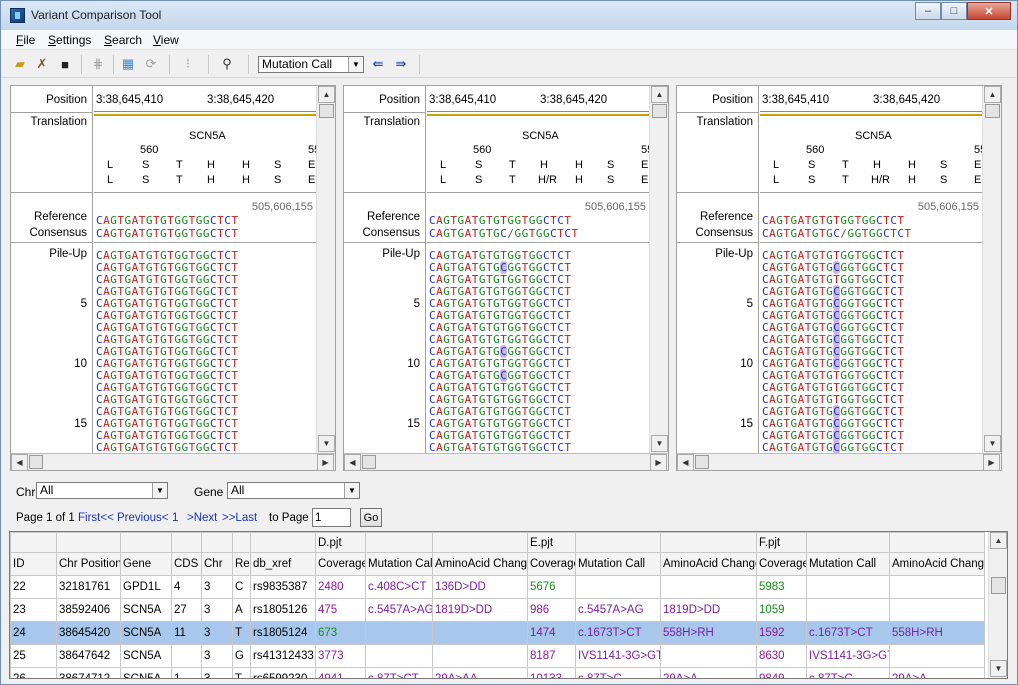  What do you see at coordinates (88, 564) in the screenshot?
I see `column-header: Chr Position` at bounding box center [88, 564].